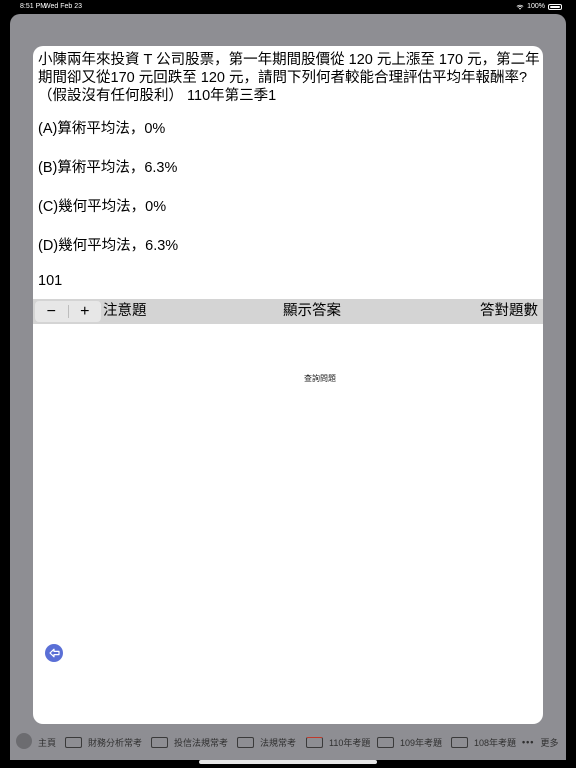  I want to click on tab-109: 109年考題, so click(409, 742).